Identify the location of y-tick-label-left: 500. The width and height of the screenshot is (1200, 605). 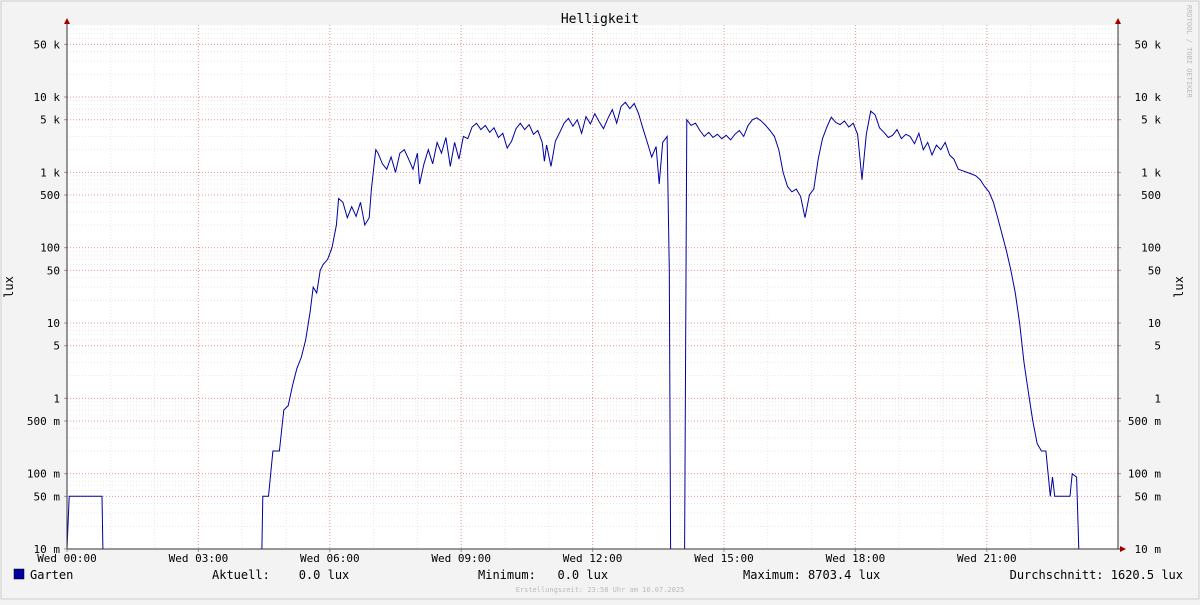
(50, 195).